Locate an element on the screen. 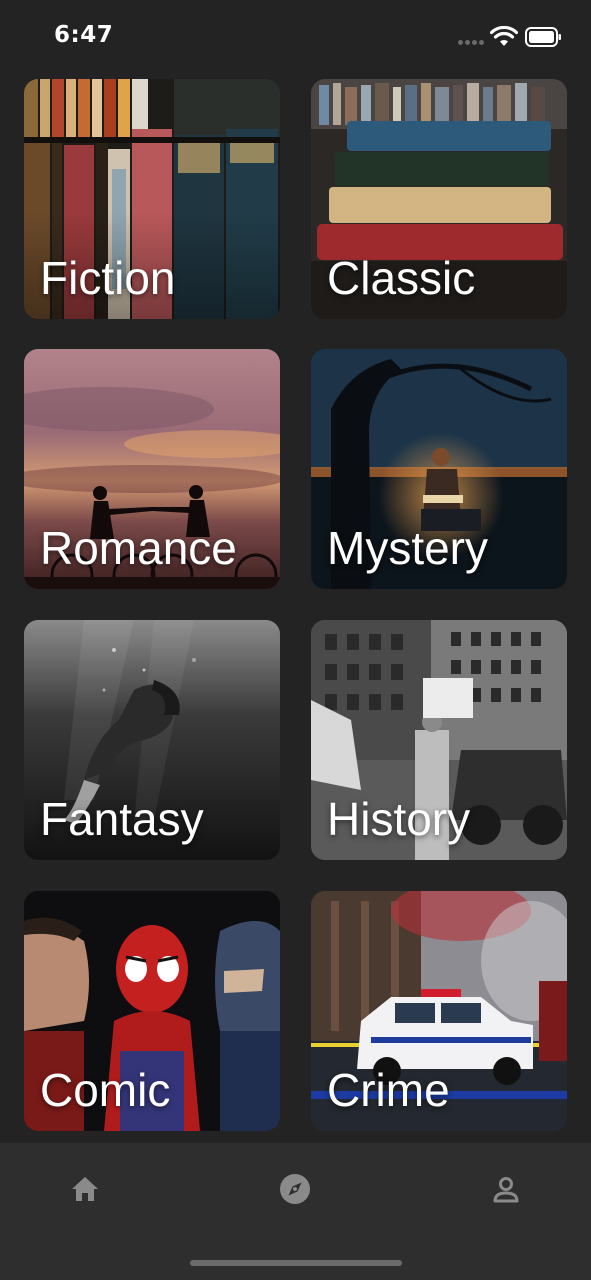 This screenshot has width=591, height=1280. compass-icon is located at coordinates (295, 1189).